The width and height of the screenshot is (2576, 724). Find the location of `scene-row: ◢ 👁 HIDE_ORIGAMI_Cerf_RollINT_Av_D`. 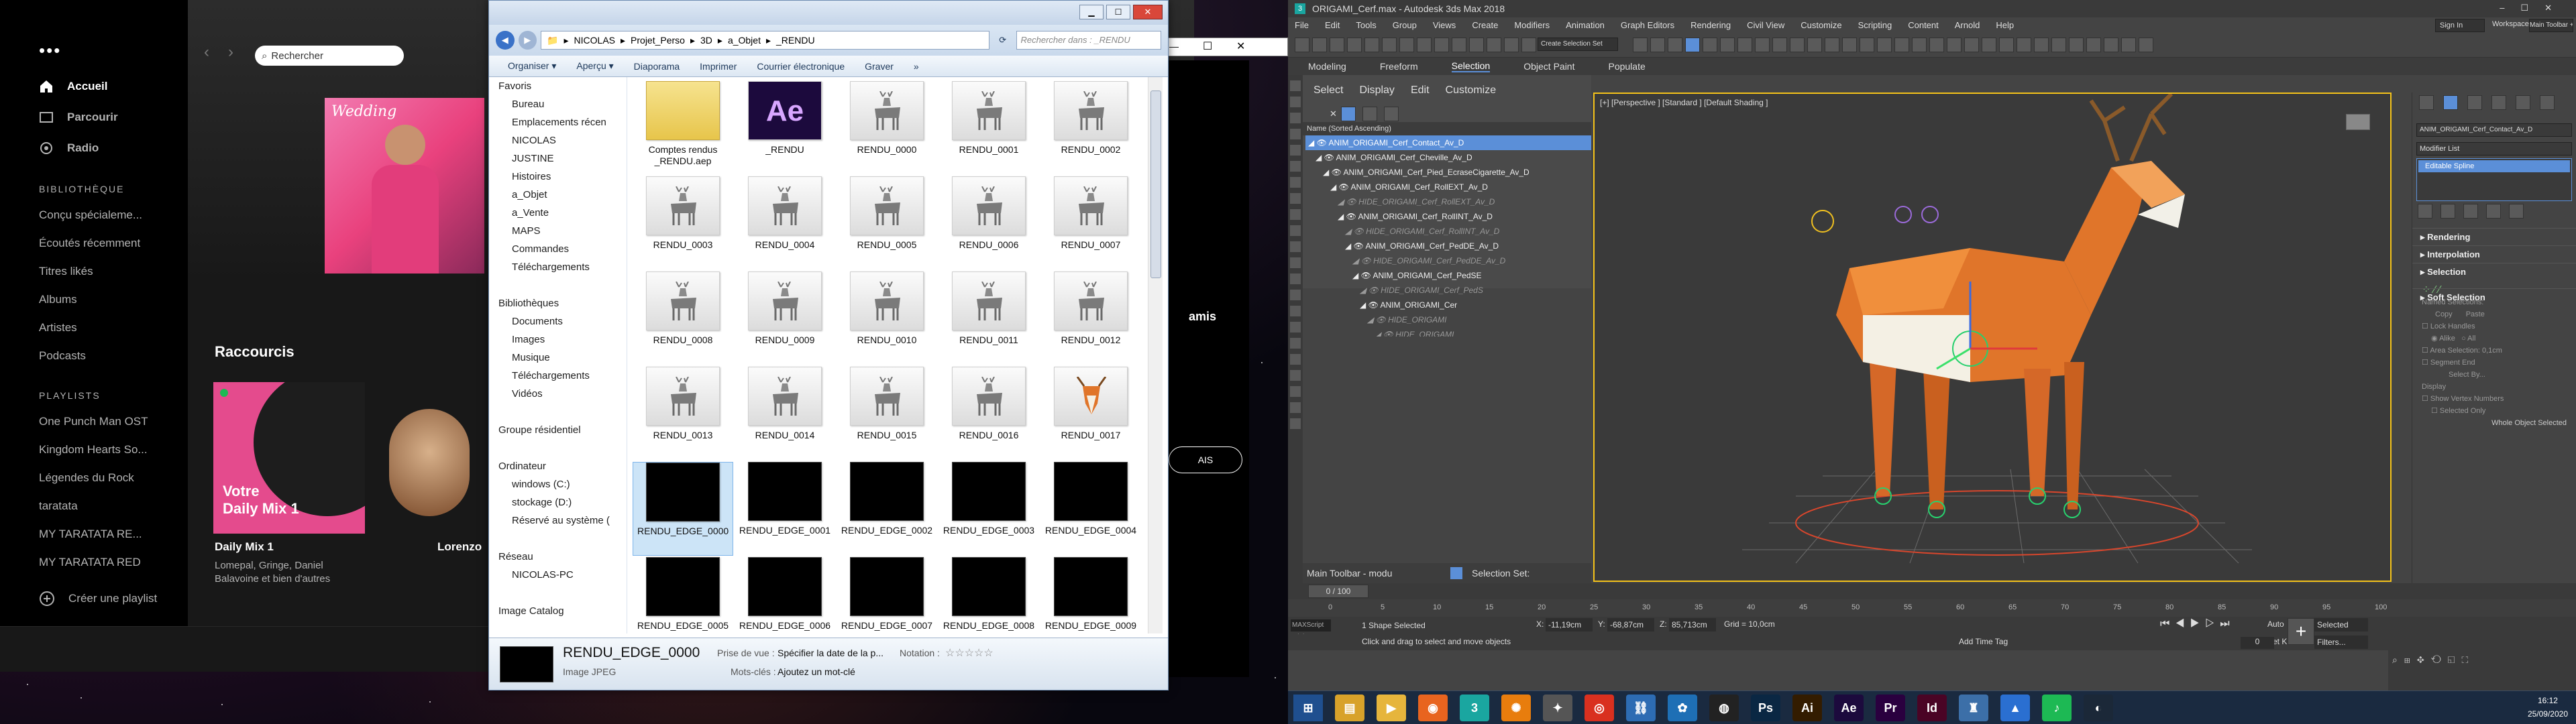

scene-row: ◢ 👁 HIDE_ORIGAMI_Cerf_RollINT_Av_D is located at coordinates (1448, 231).